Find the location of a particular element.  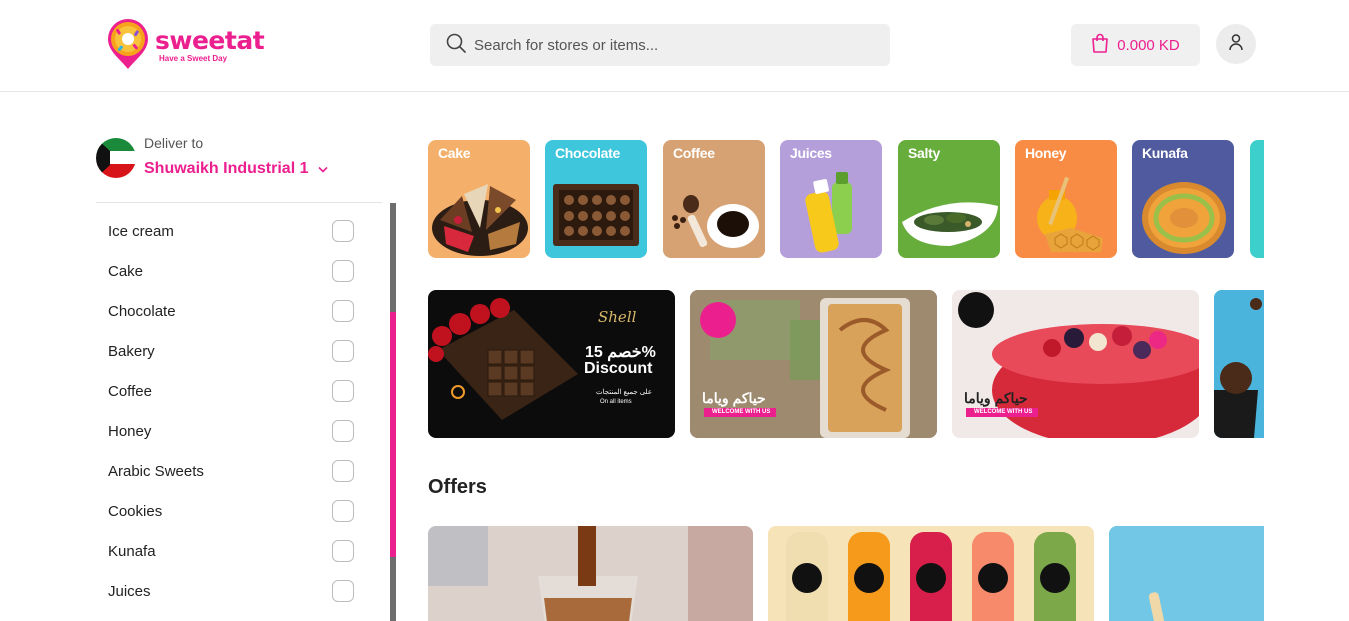

dessert-tray-image is located at coordinates (813, 364).